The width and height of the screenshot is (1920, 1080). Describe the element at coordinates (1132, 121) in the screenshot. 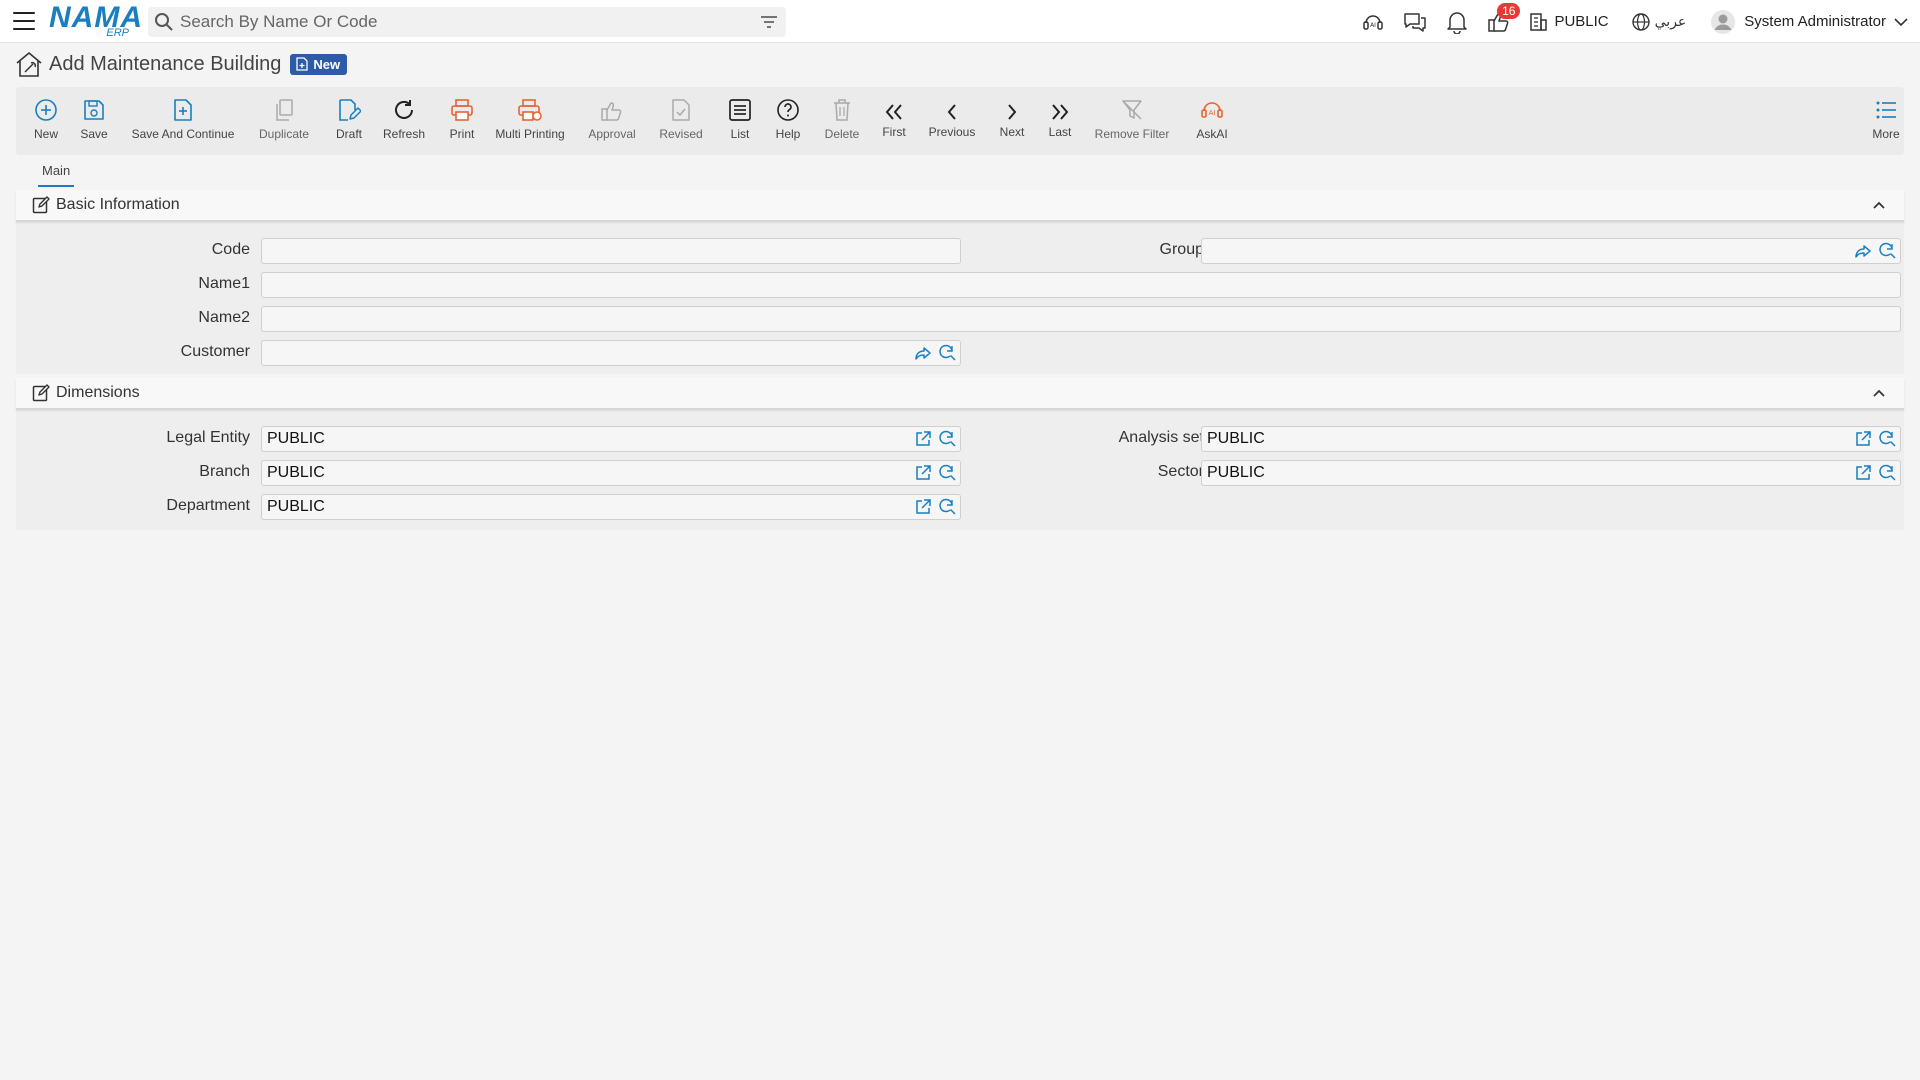

I see `remove-filter-button: Remove Filter` at that location.